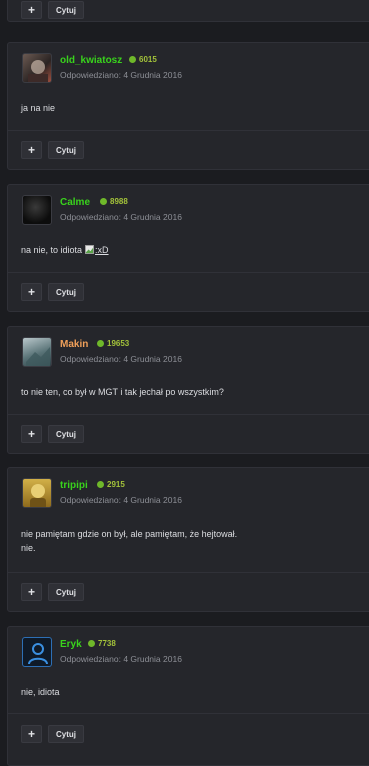 The height and width of the screenshot is (766, 369). I want to click on username: Eryk, so click(71, 644).